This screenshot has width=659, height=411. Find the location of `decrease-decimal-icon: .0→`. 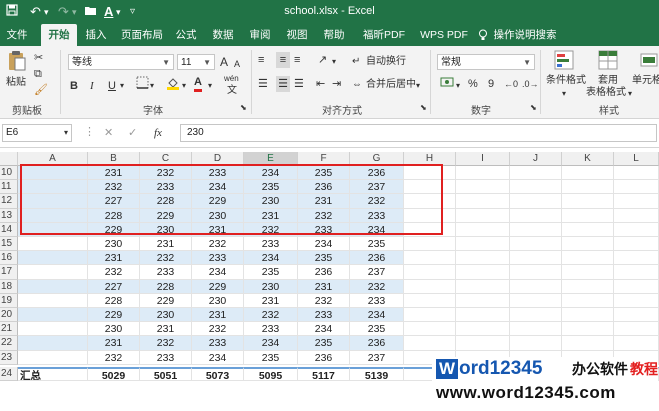

decrease-decimal-icon: .0→ is located at coordinates (530, 84).